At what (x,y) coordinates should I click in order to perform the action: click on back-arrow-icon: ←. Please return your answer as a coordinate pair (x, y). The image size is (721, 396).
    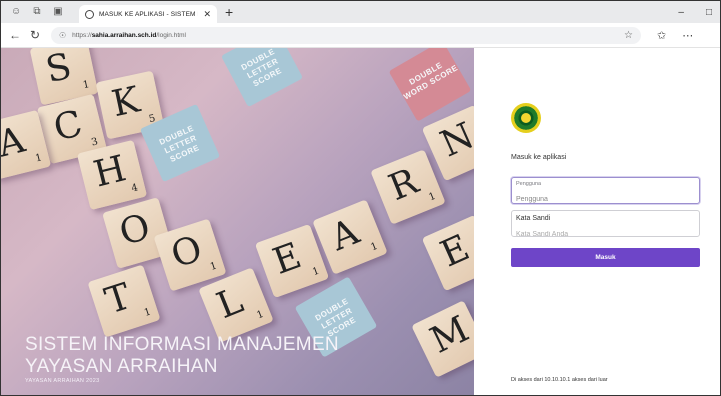
    Looking at the image, I should click on (15, 35).